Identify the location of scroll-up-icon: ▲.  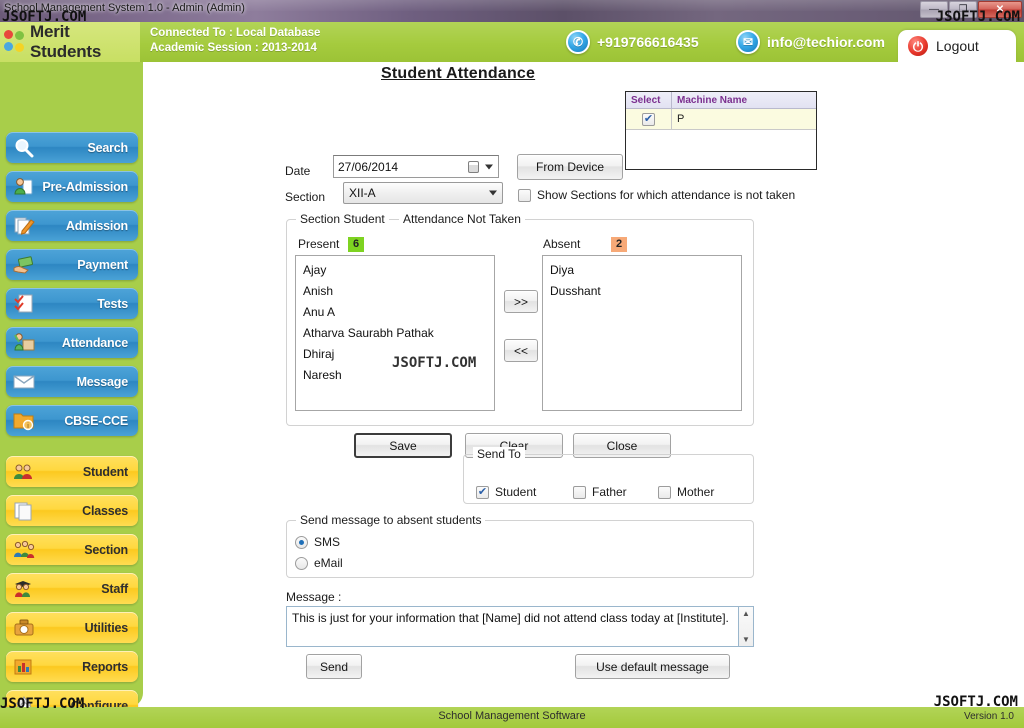
(746, 613).